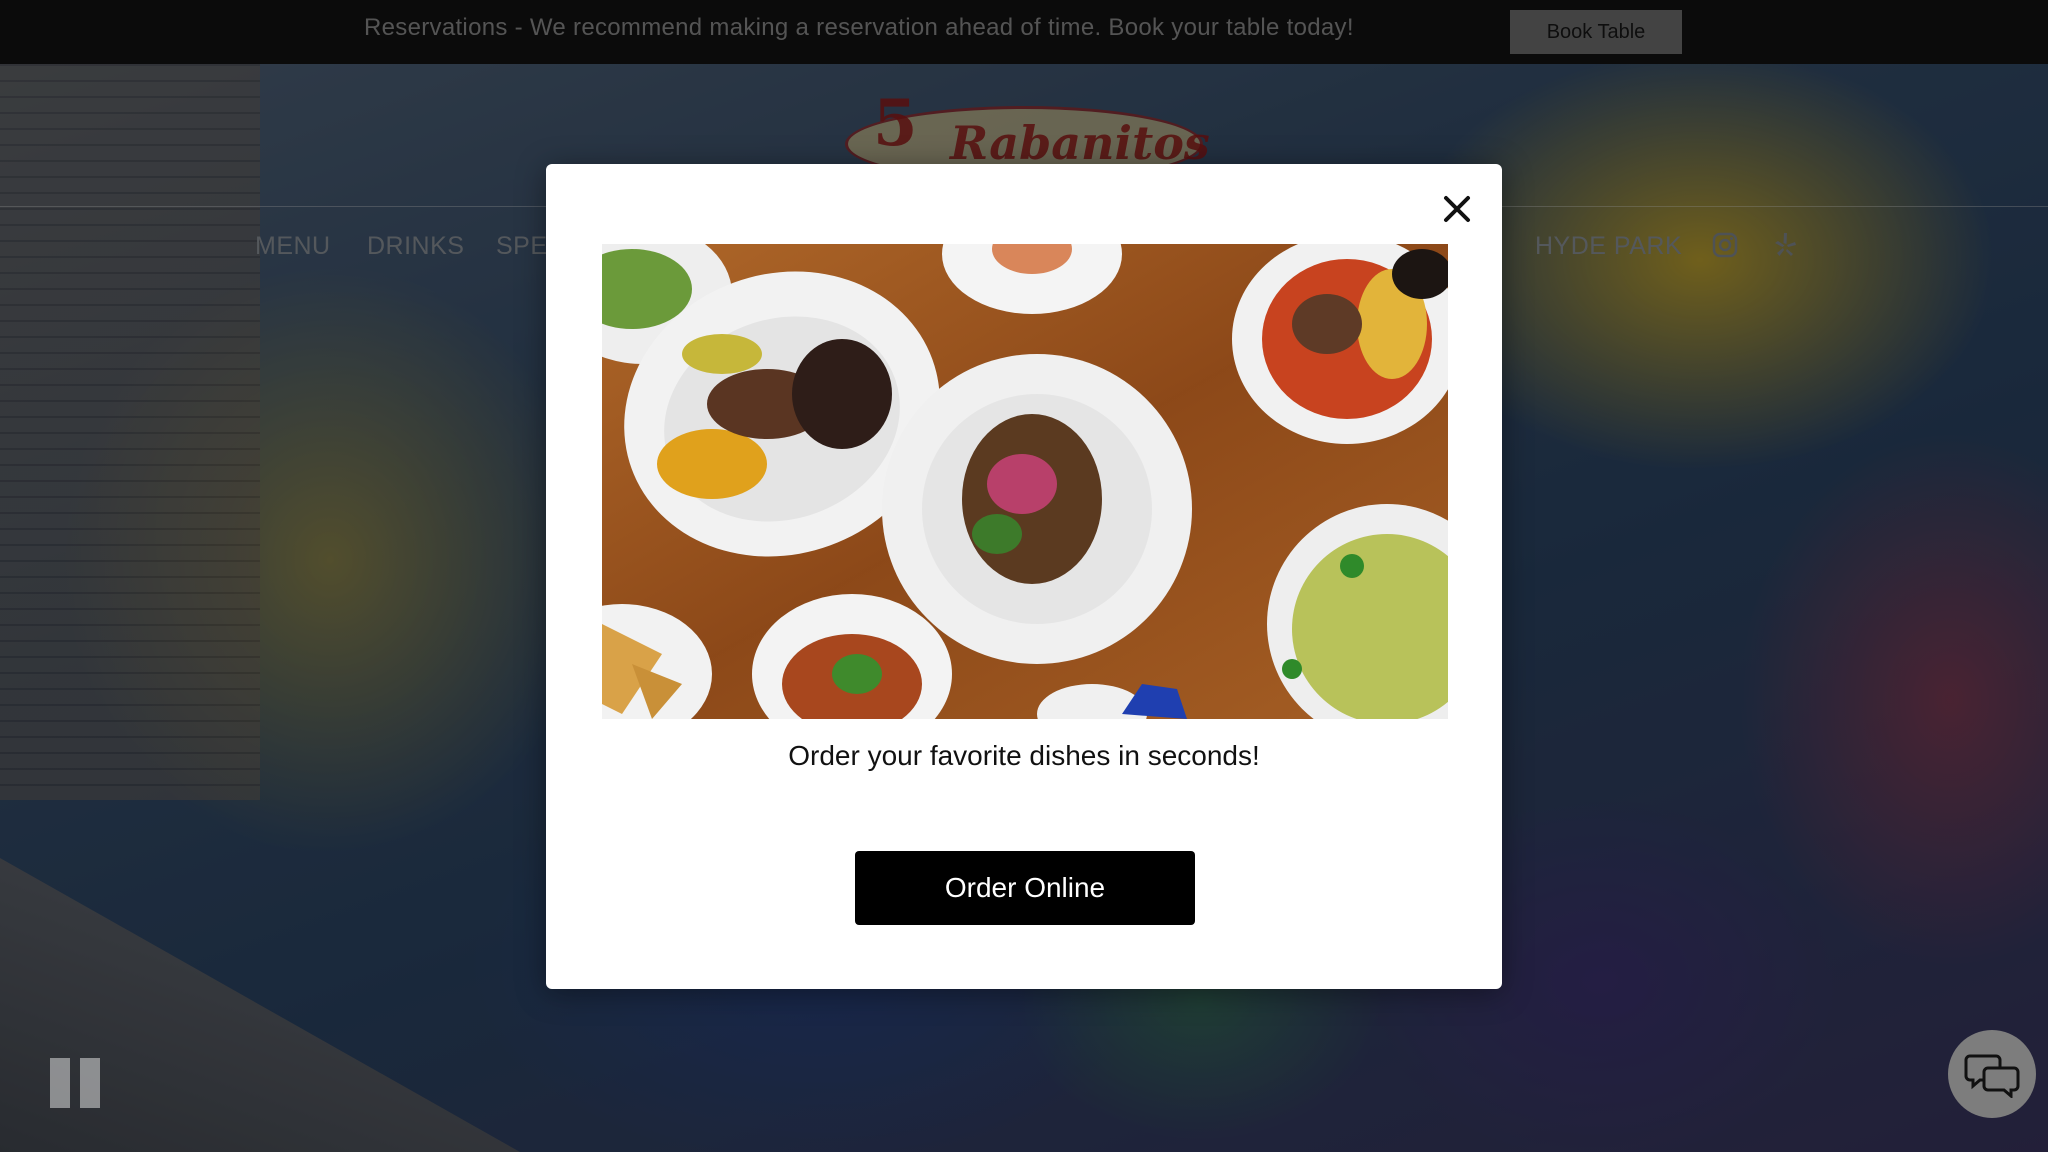 The height and width of the screenshot is (1152, 2048). I want to click on modal-caption: Order your favorite dishes in seconds!, so click(1024, 755).